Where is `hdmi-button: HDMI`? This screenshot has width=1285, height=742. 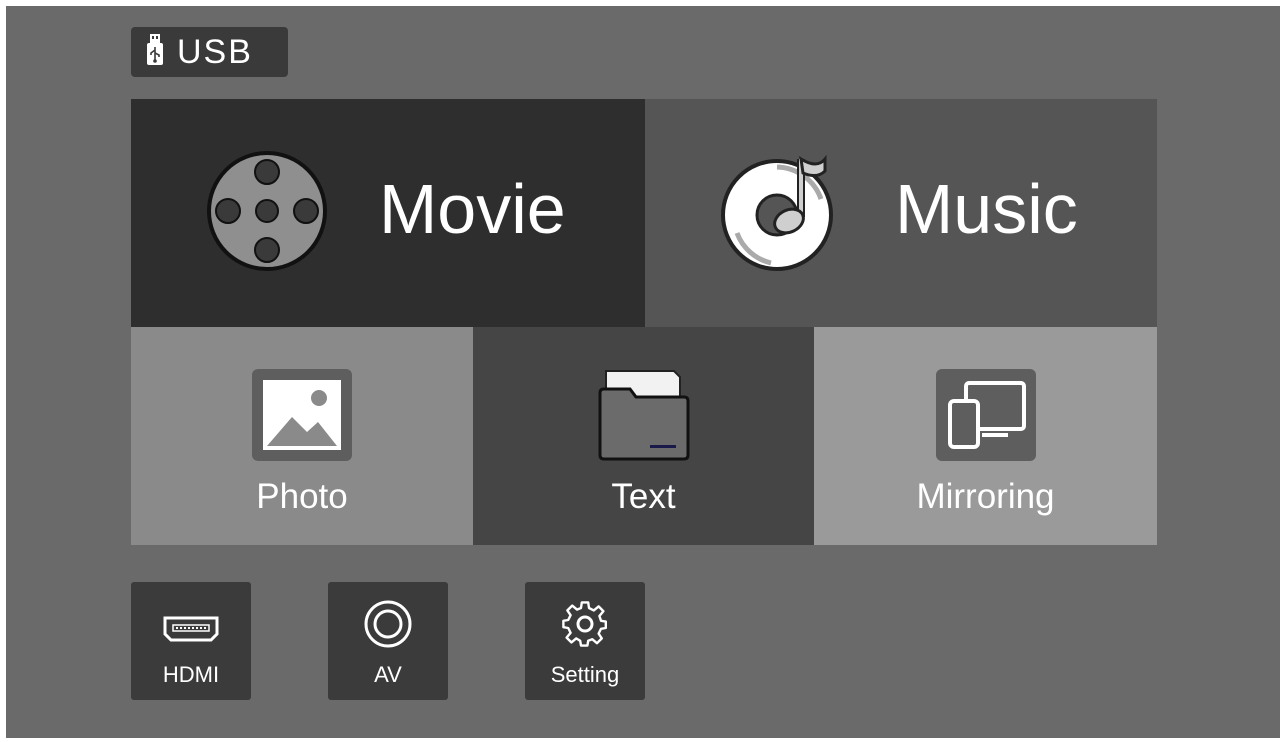
hdmi-button: HDMI is located at coordinates (191, 641).